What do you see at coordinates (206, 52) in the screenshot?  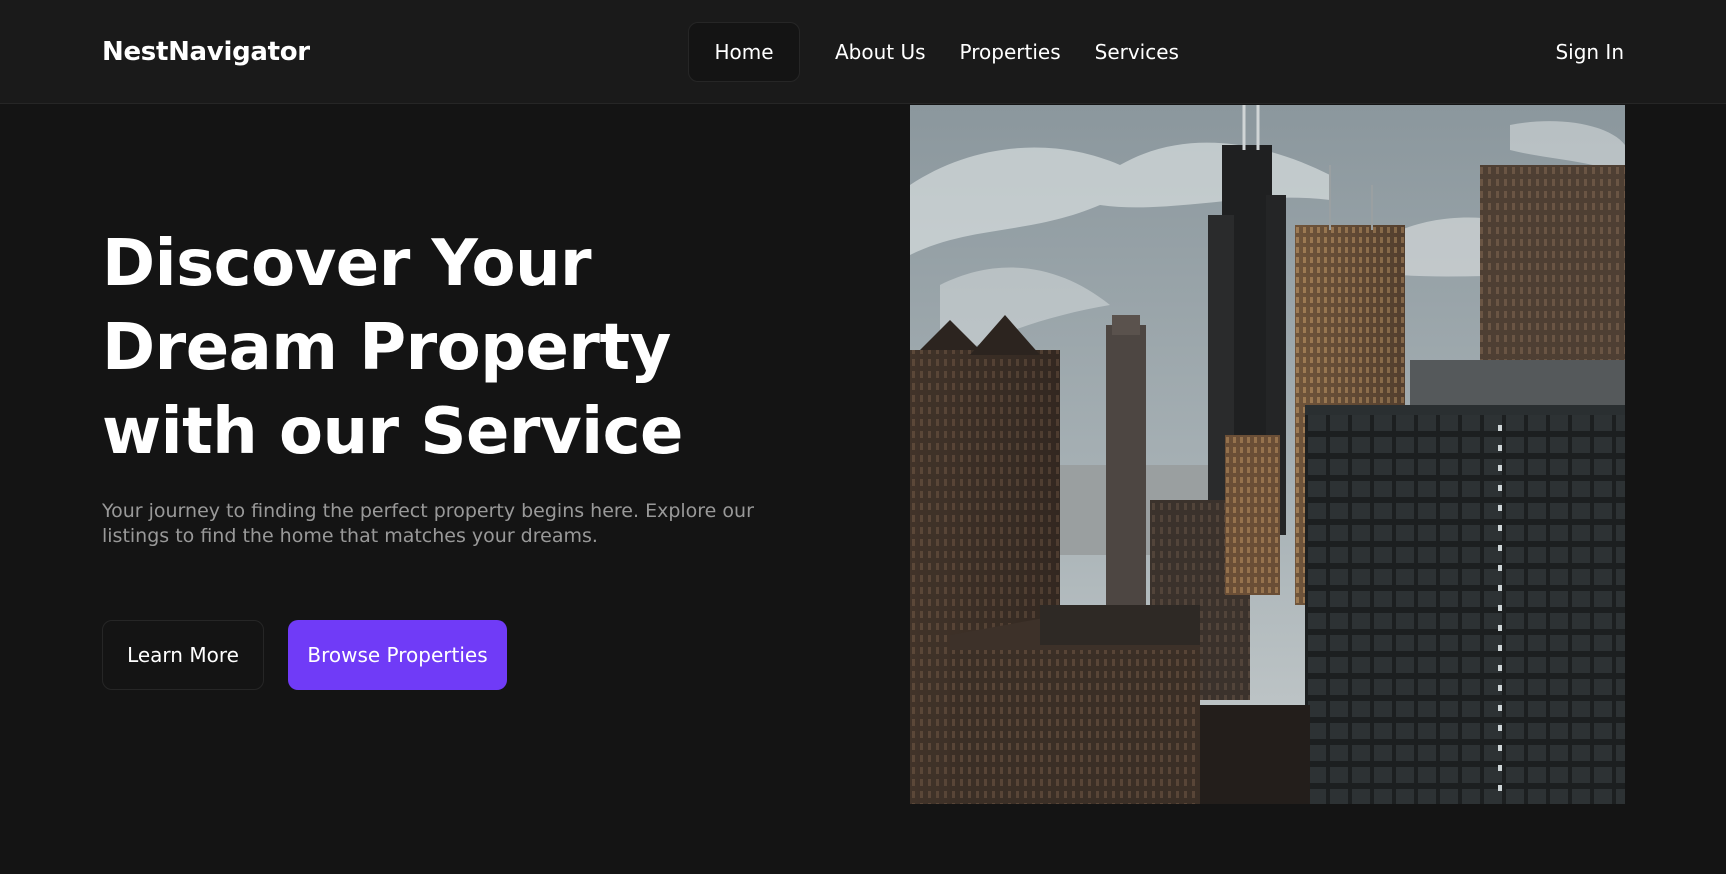 I see `brand-logo: NestNavigator` at bounding box center [206, 52].